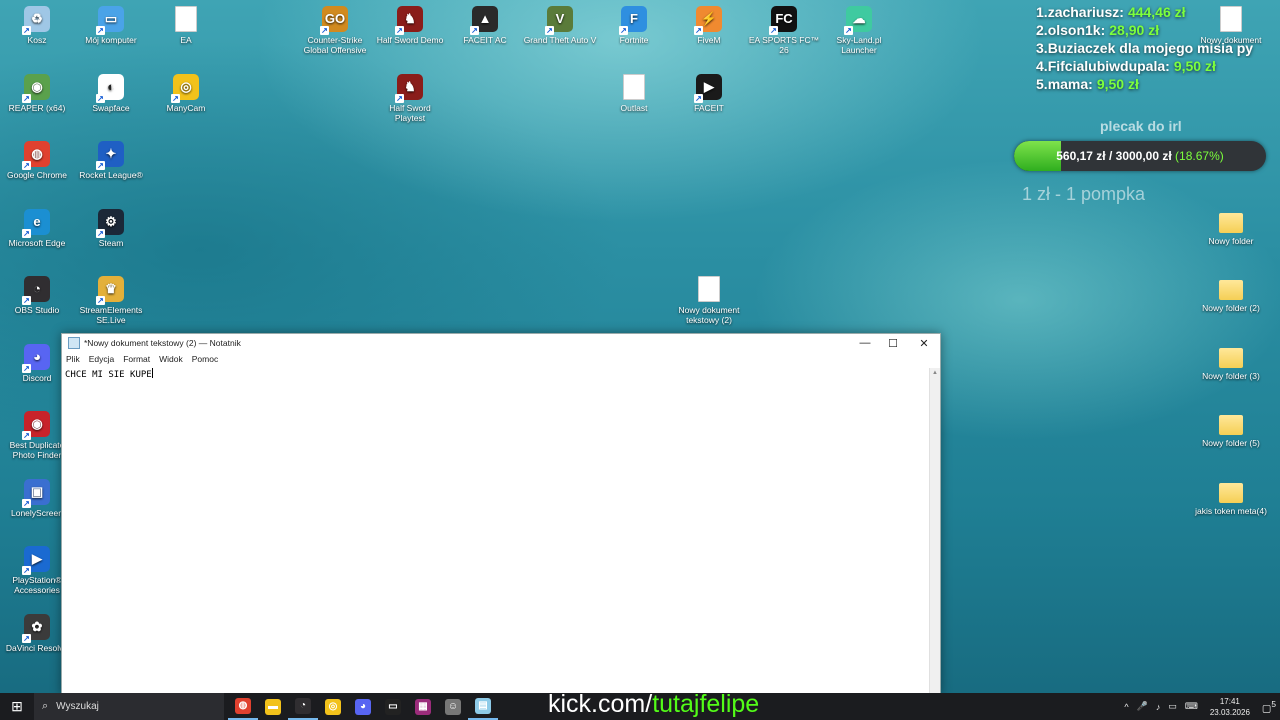  Describe the element at coordinates (37, 242) in the screenshot. I see `desktop-shortcut-label: Microsoft Edge` at that location.